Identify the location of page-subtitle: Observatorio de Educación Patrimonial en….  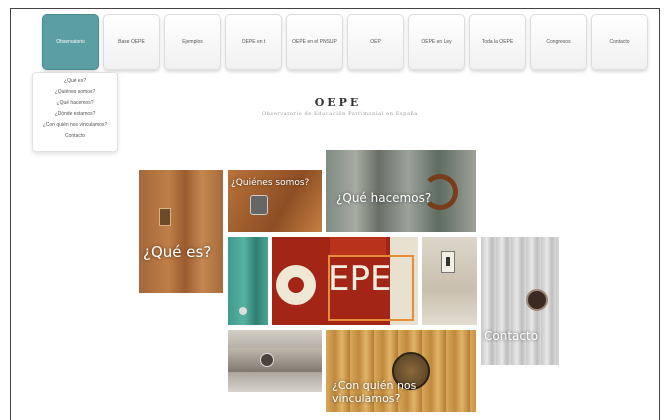
(340, 114).